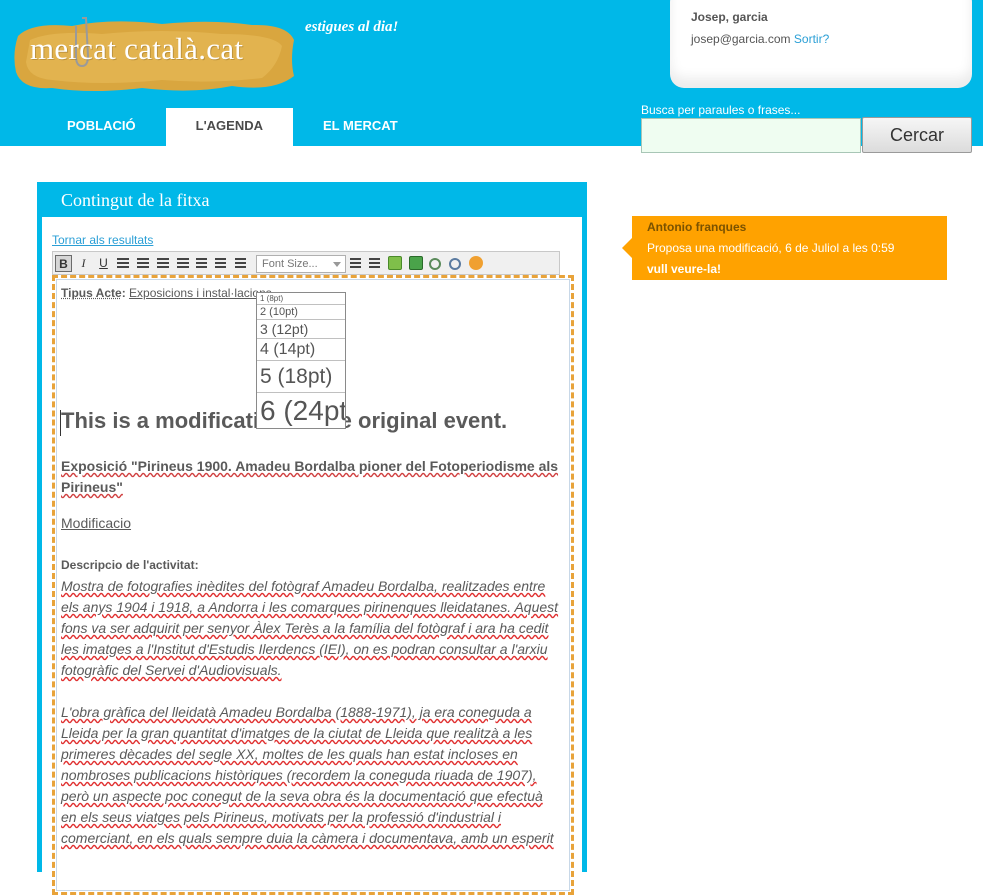 The image size is (983, 895). I want to click on type-value: Exposicions i instal·lacions, so click(200, 293).